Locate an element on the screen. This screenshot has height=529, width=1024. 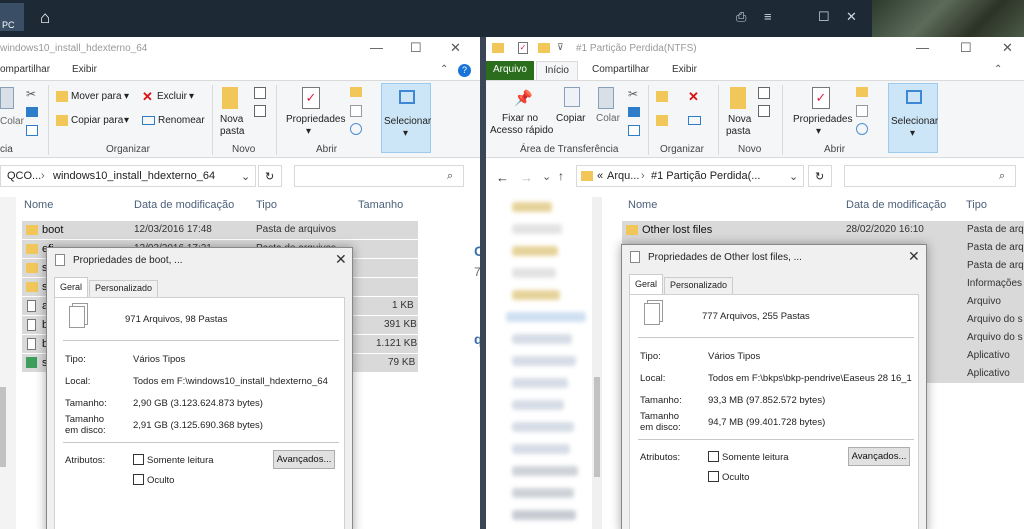
home-icon: ⌂ is located at coordinates (51, 18).